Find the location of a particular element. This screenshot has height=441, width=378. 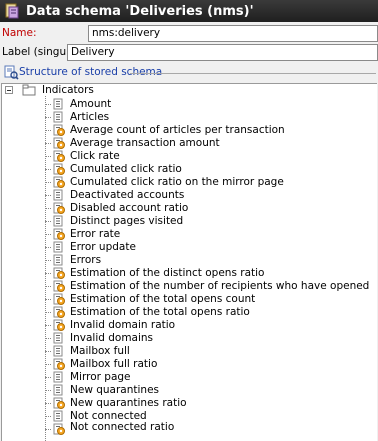

tree-item: Estimation of the total opens count is located at coordinates (189, 299).